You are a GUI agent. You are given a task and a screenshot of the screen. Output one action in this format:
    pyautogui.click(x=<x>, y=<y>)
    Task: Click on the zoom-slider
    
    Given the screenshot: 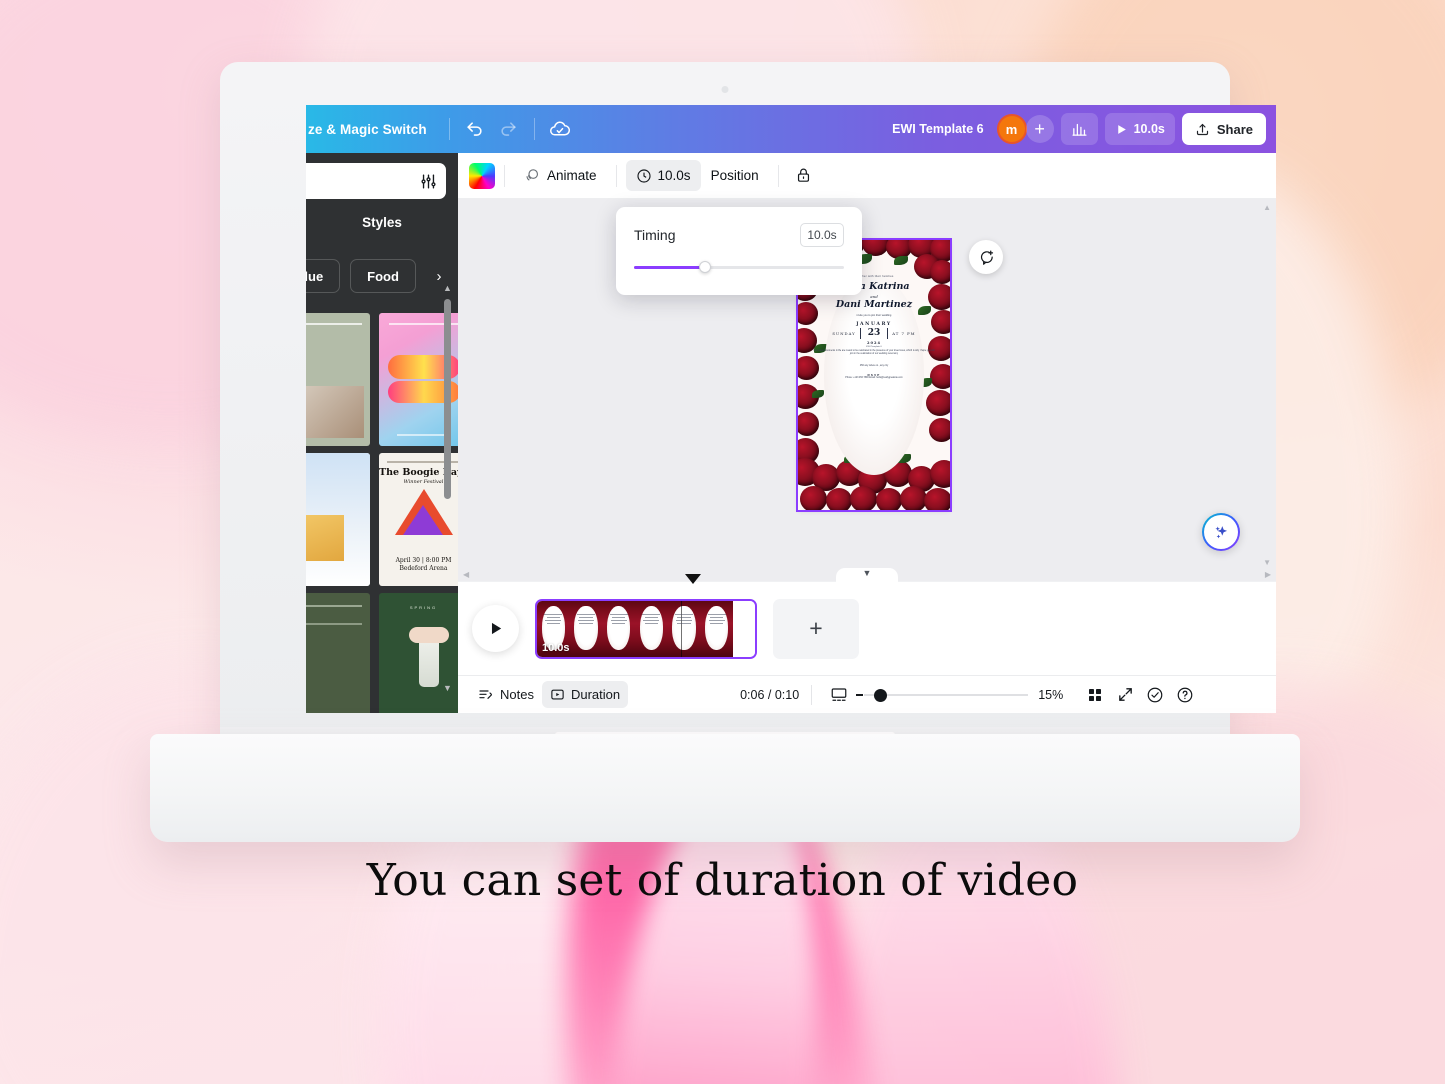 What is the action you would take?
    pyautogui.click(x=942, y=695)
    